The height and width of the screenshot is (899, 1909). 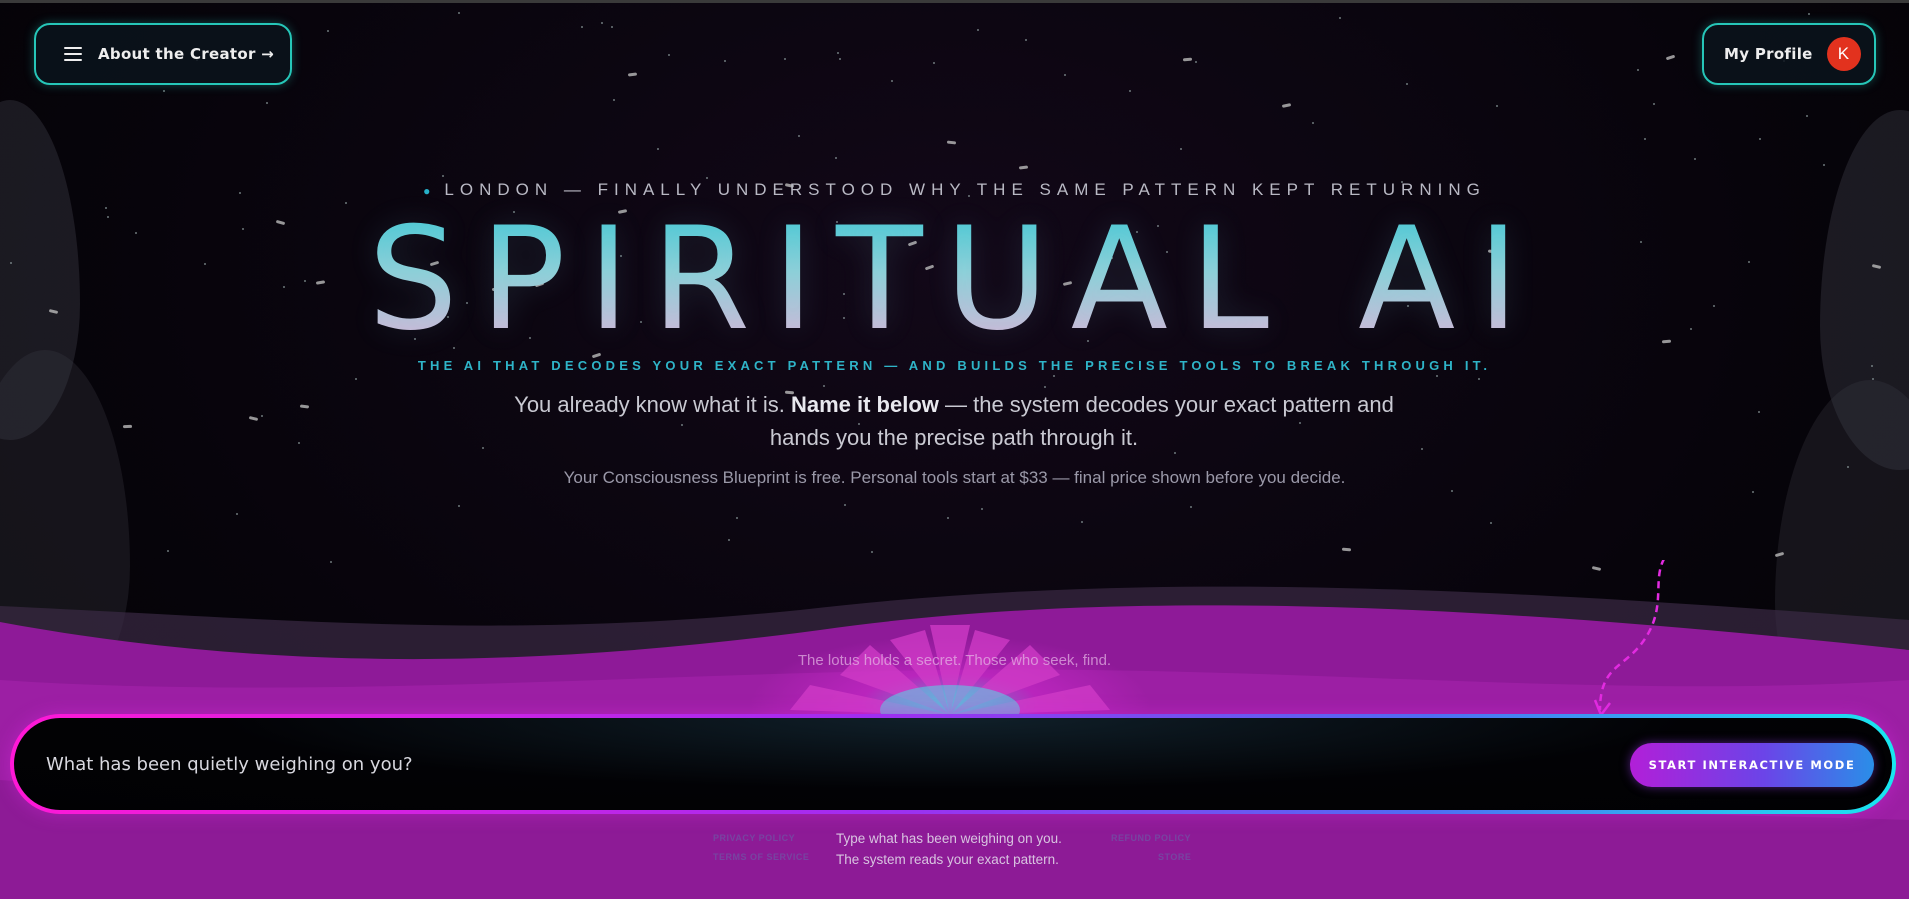 I want to click on about-creator-label: About the Creator →, so click(x=186, y=54).